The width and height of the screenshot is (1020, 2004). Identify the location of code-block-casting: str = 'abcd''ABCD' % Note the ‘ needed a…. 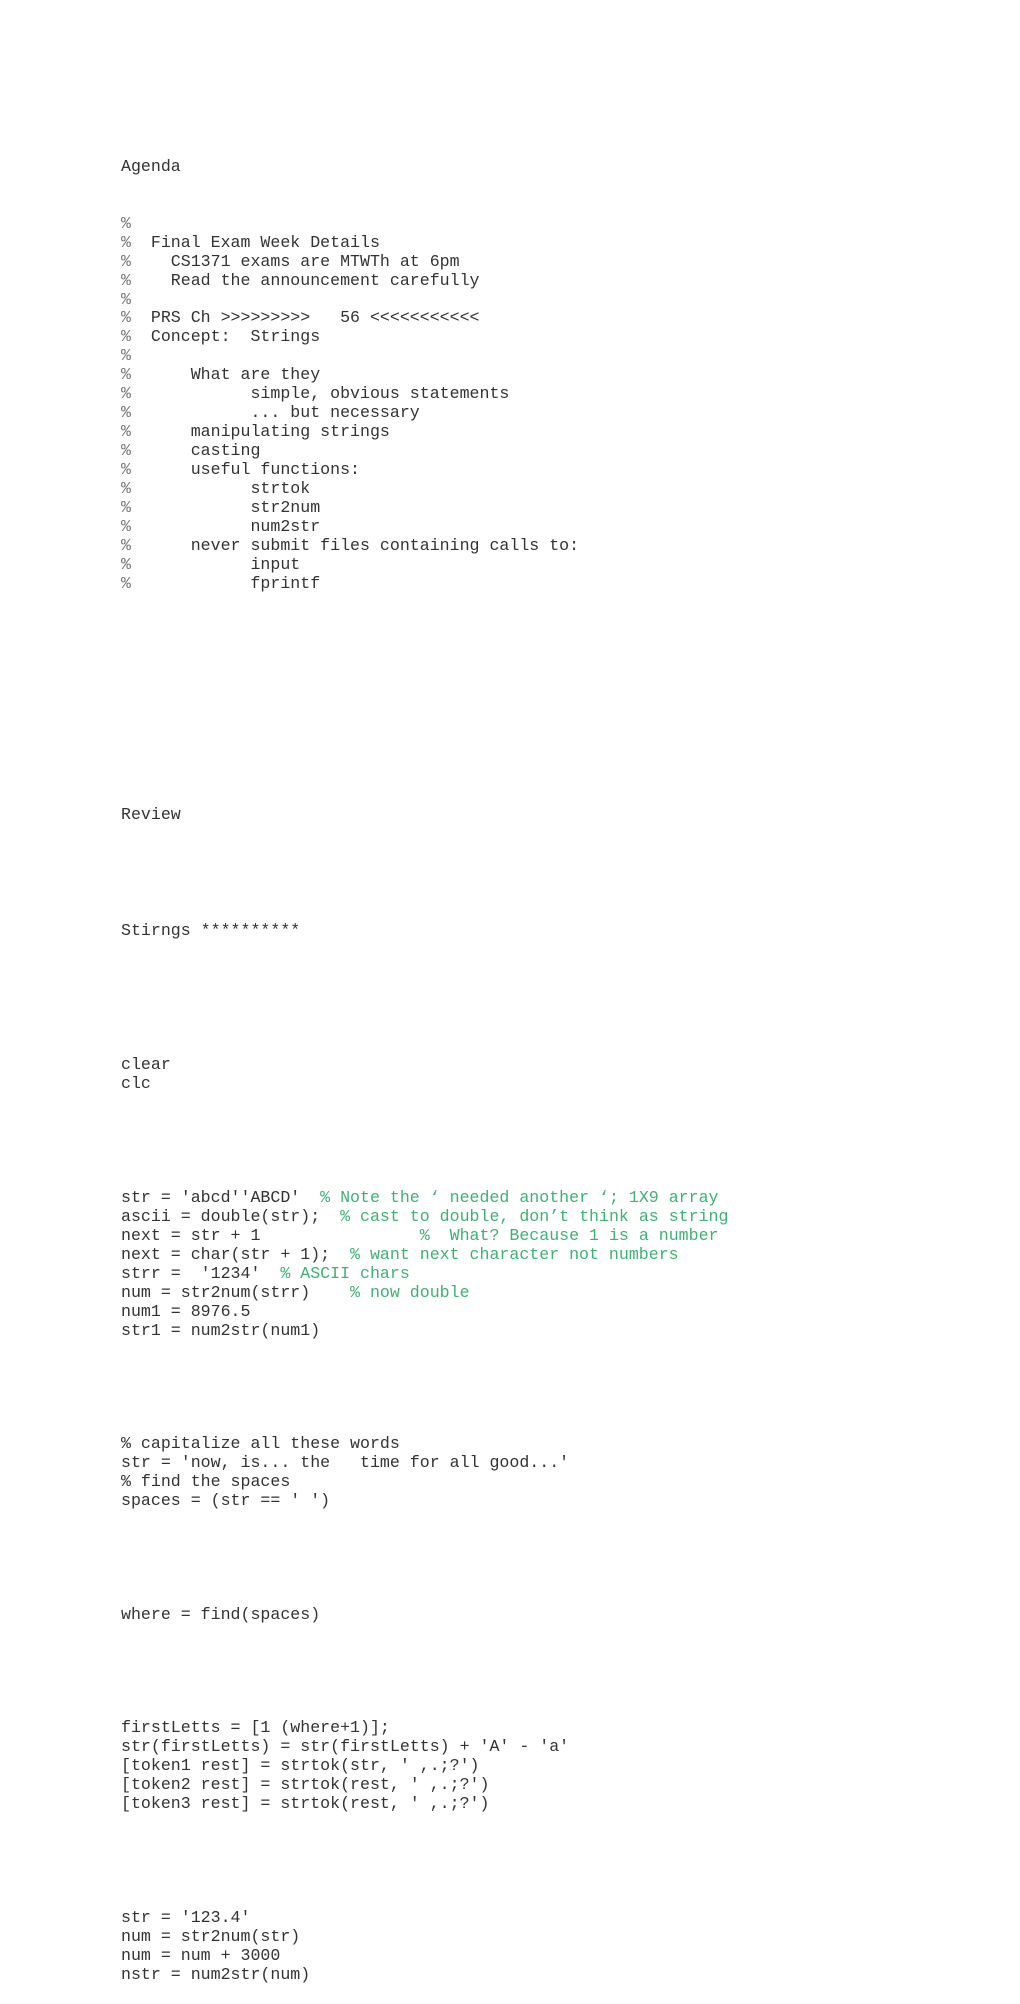
(425, 1264).